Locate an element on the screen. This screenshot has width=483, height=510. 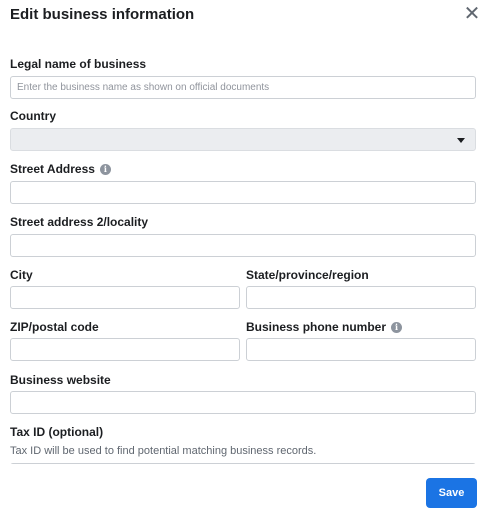
chevron-down-icon is located at coordinates (461, 140).